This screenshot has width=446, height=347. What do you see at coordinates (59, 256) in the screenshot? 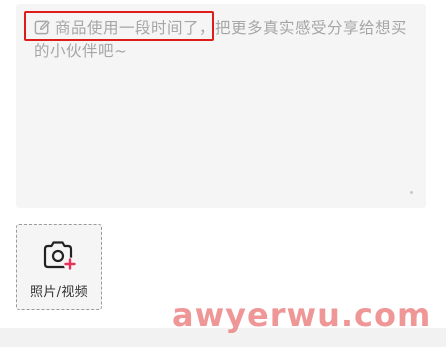
I see `camera-plus-icon` at bounding box center [59, 256].